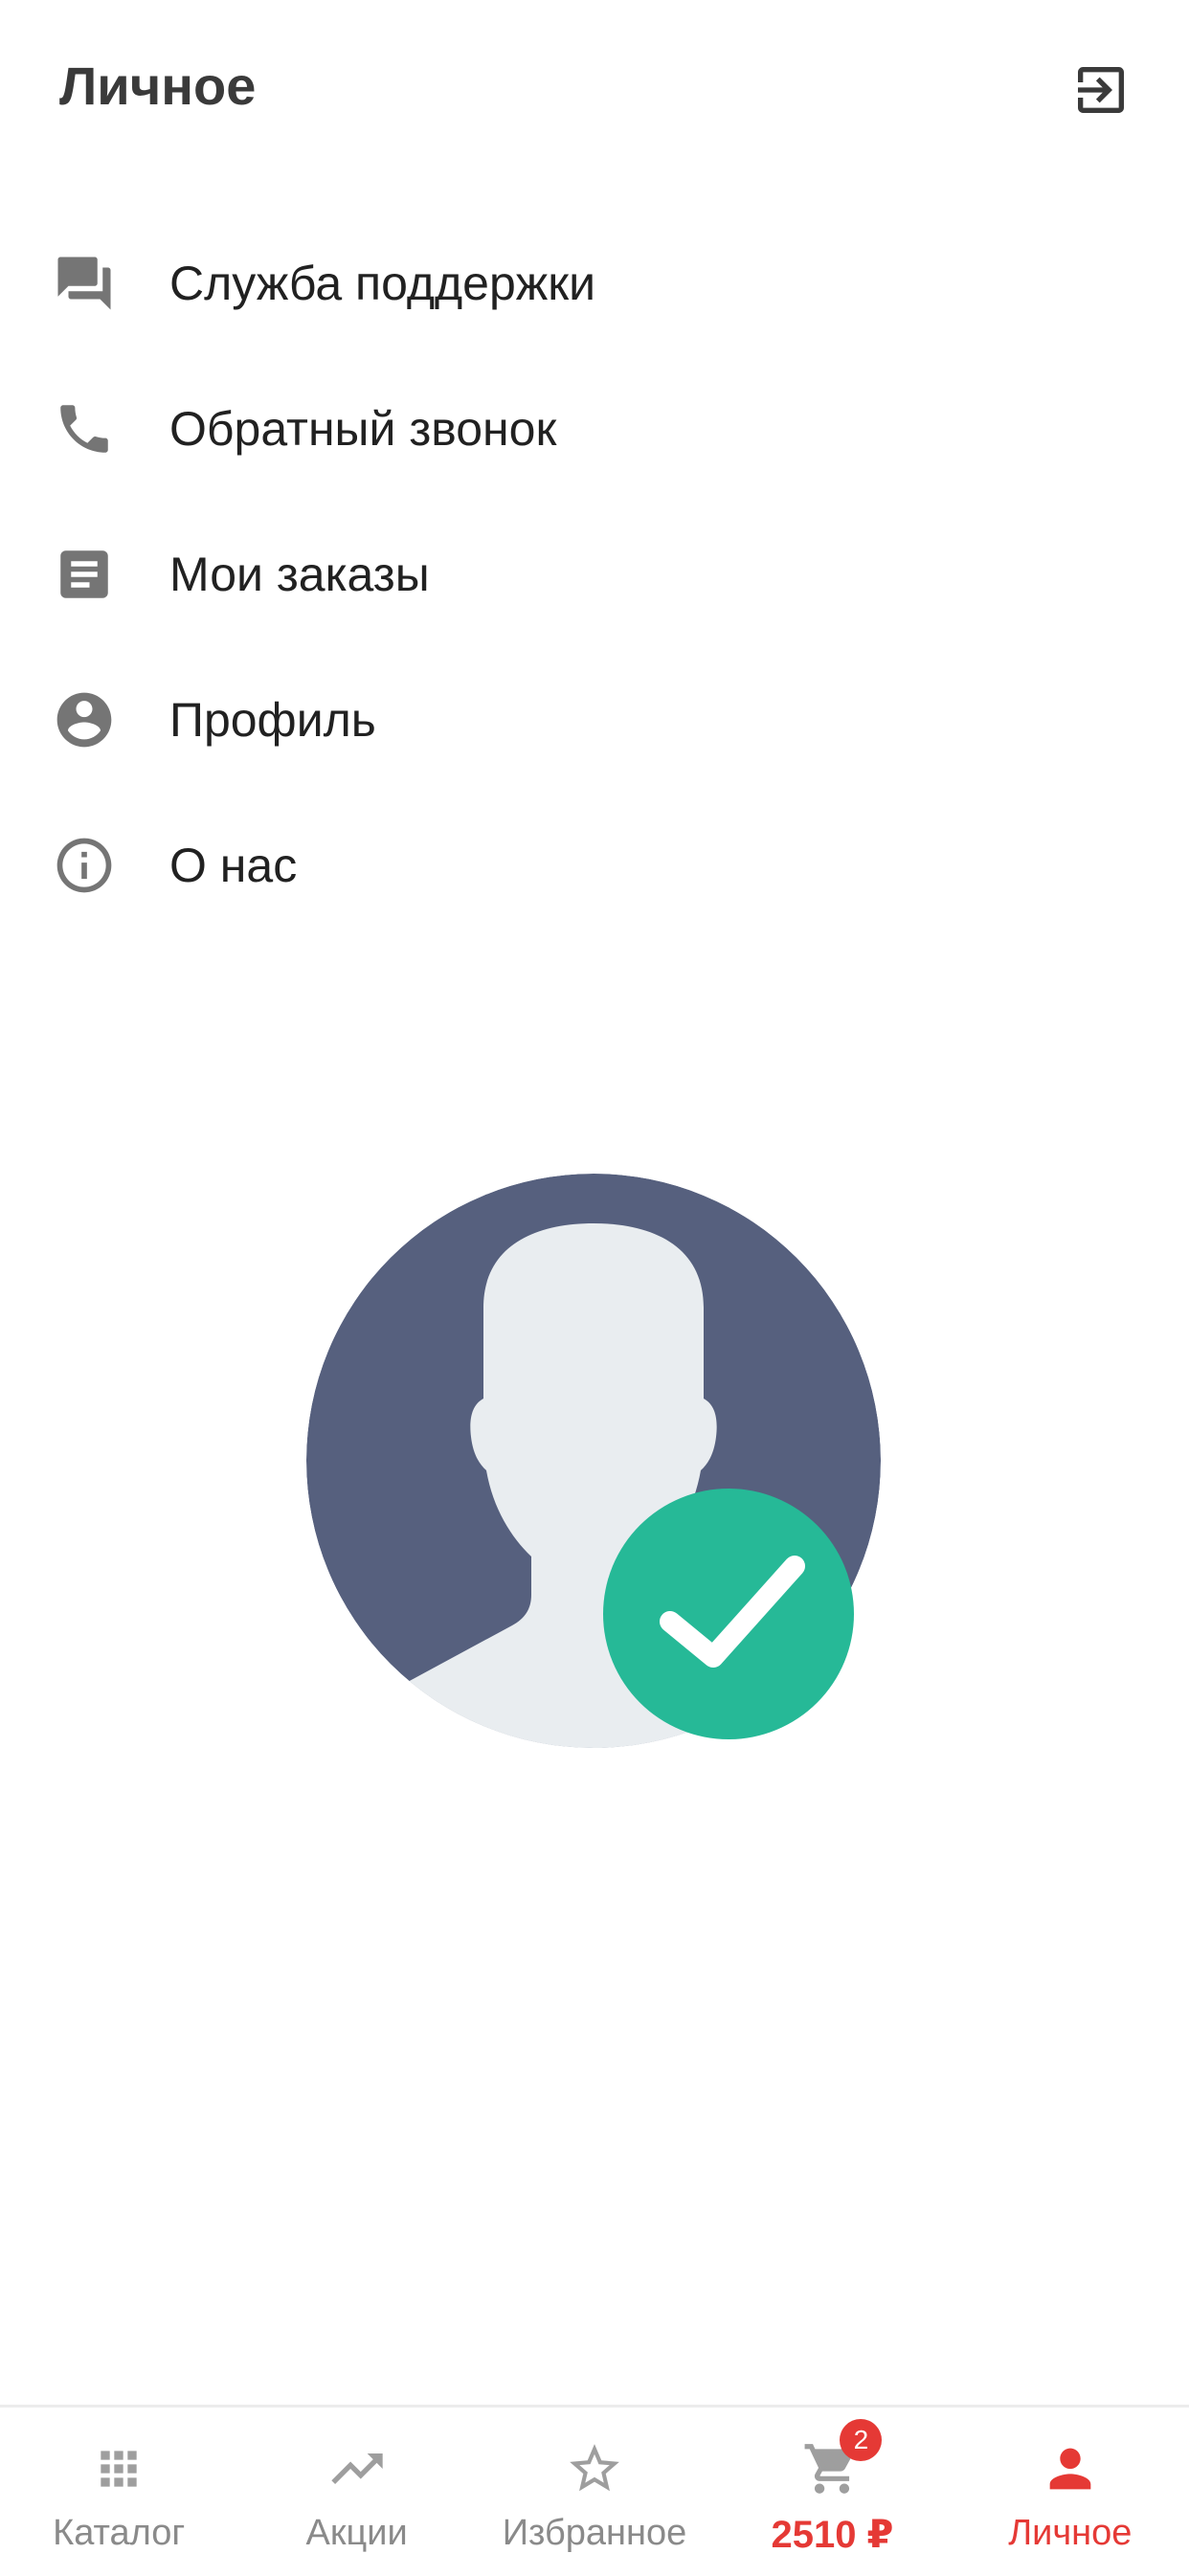 The image size is (1189, 2576). I want to click on menu-item-orders: Мои заказы, so click(594, 574).